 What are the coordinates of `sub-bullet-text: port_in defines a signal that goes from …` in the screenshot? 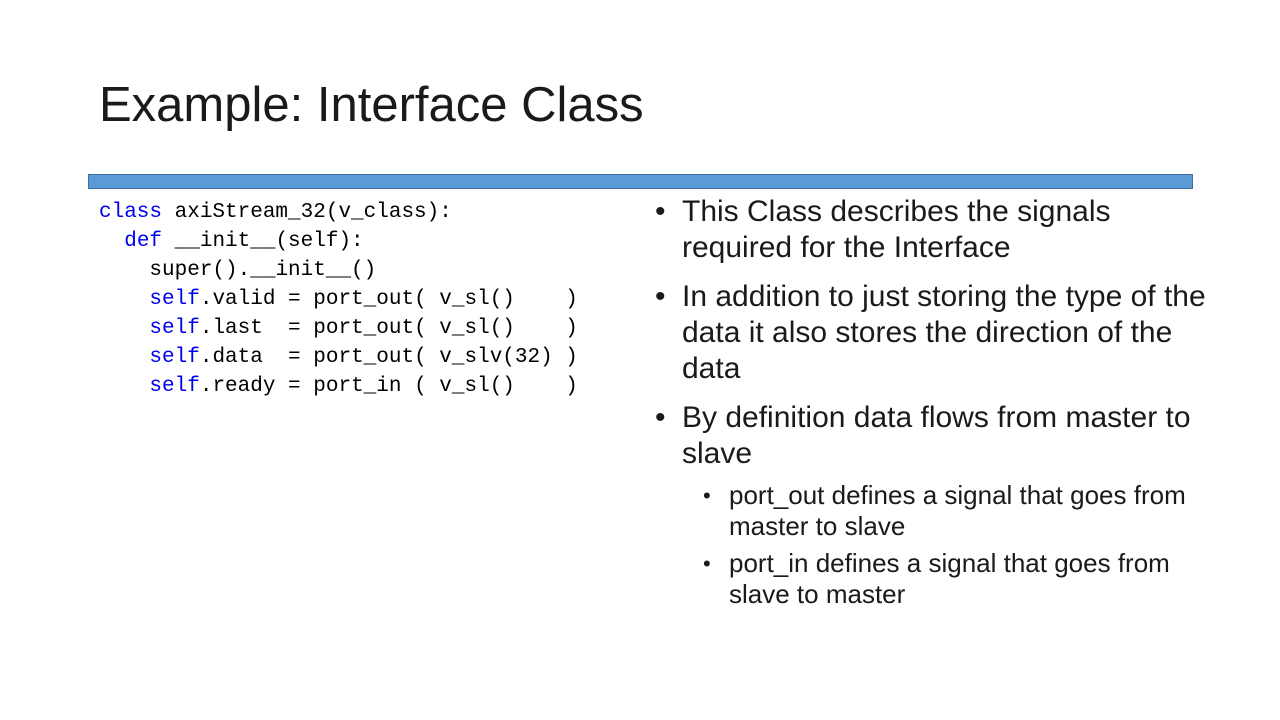 It's located at (949, 578).